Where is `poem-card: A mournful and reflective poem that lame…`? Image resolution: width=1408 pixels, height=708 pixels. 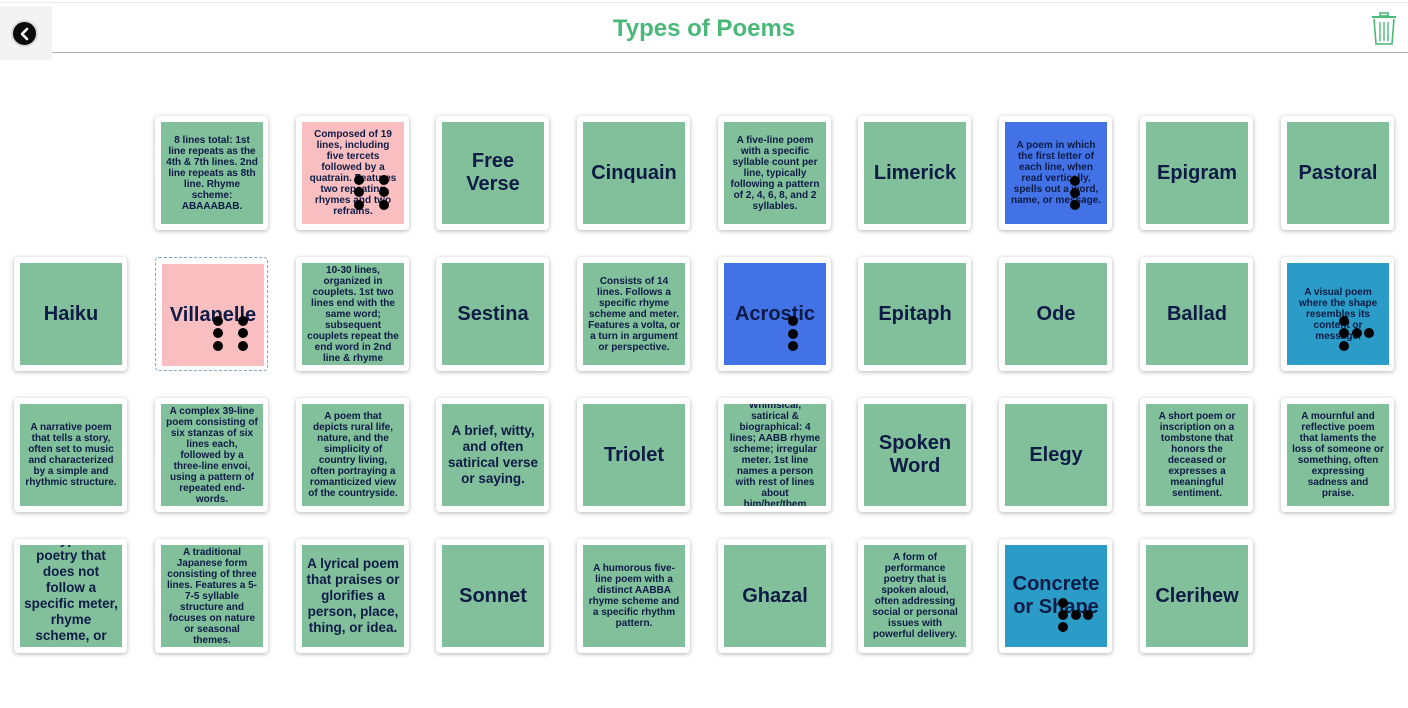 poem-card: A mournful and reflective poem that lame… is located at coordinates (1337, 455).